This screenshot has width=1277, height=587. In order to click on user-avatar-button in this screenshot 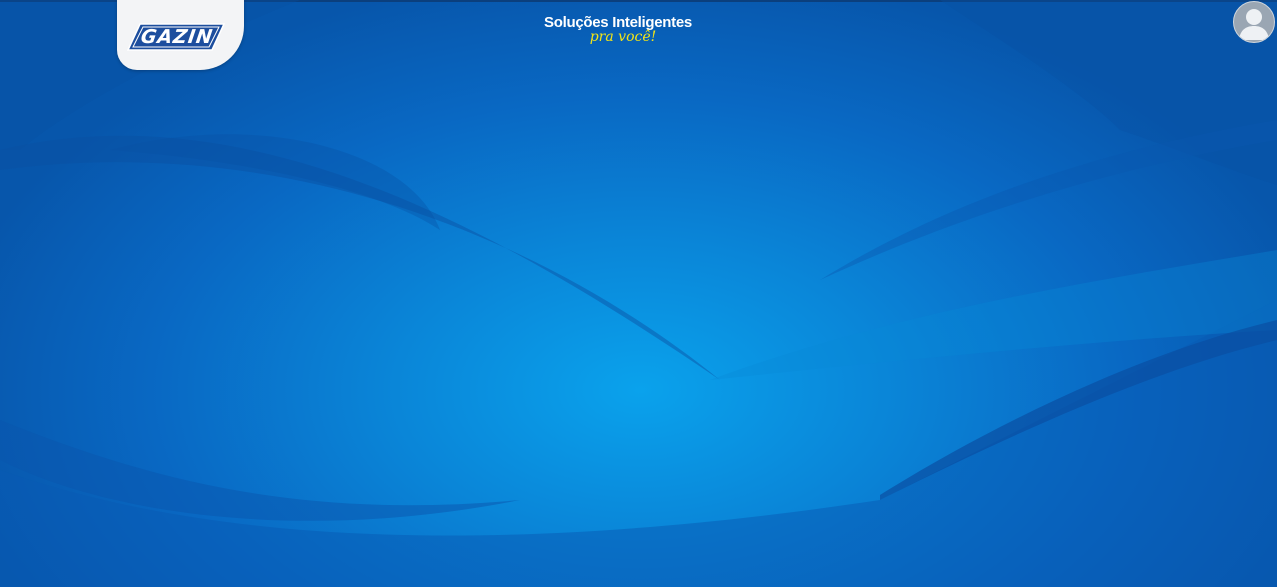, I will do `click(1254, 22)`.